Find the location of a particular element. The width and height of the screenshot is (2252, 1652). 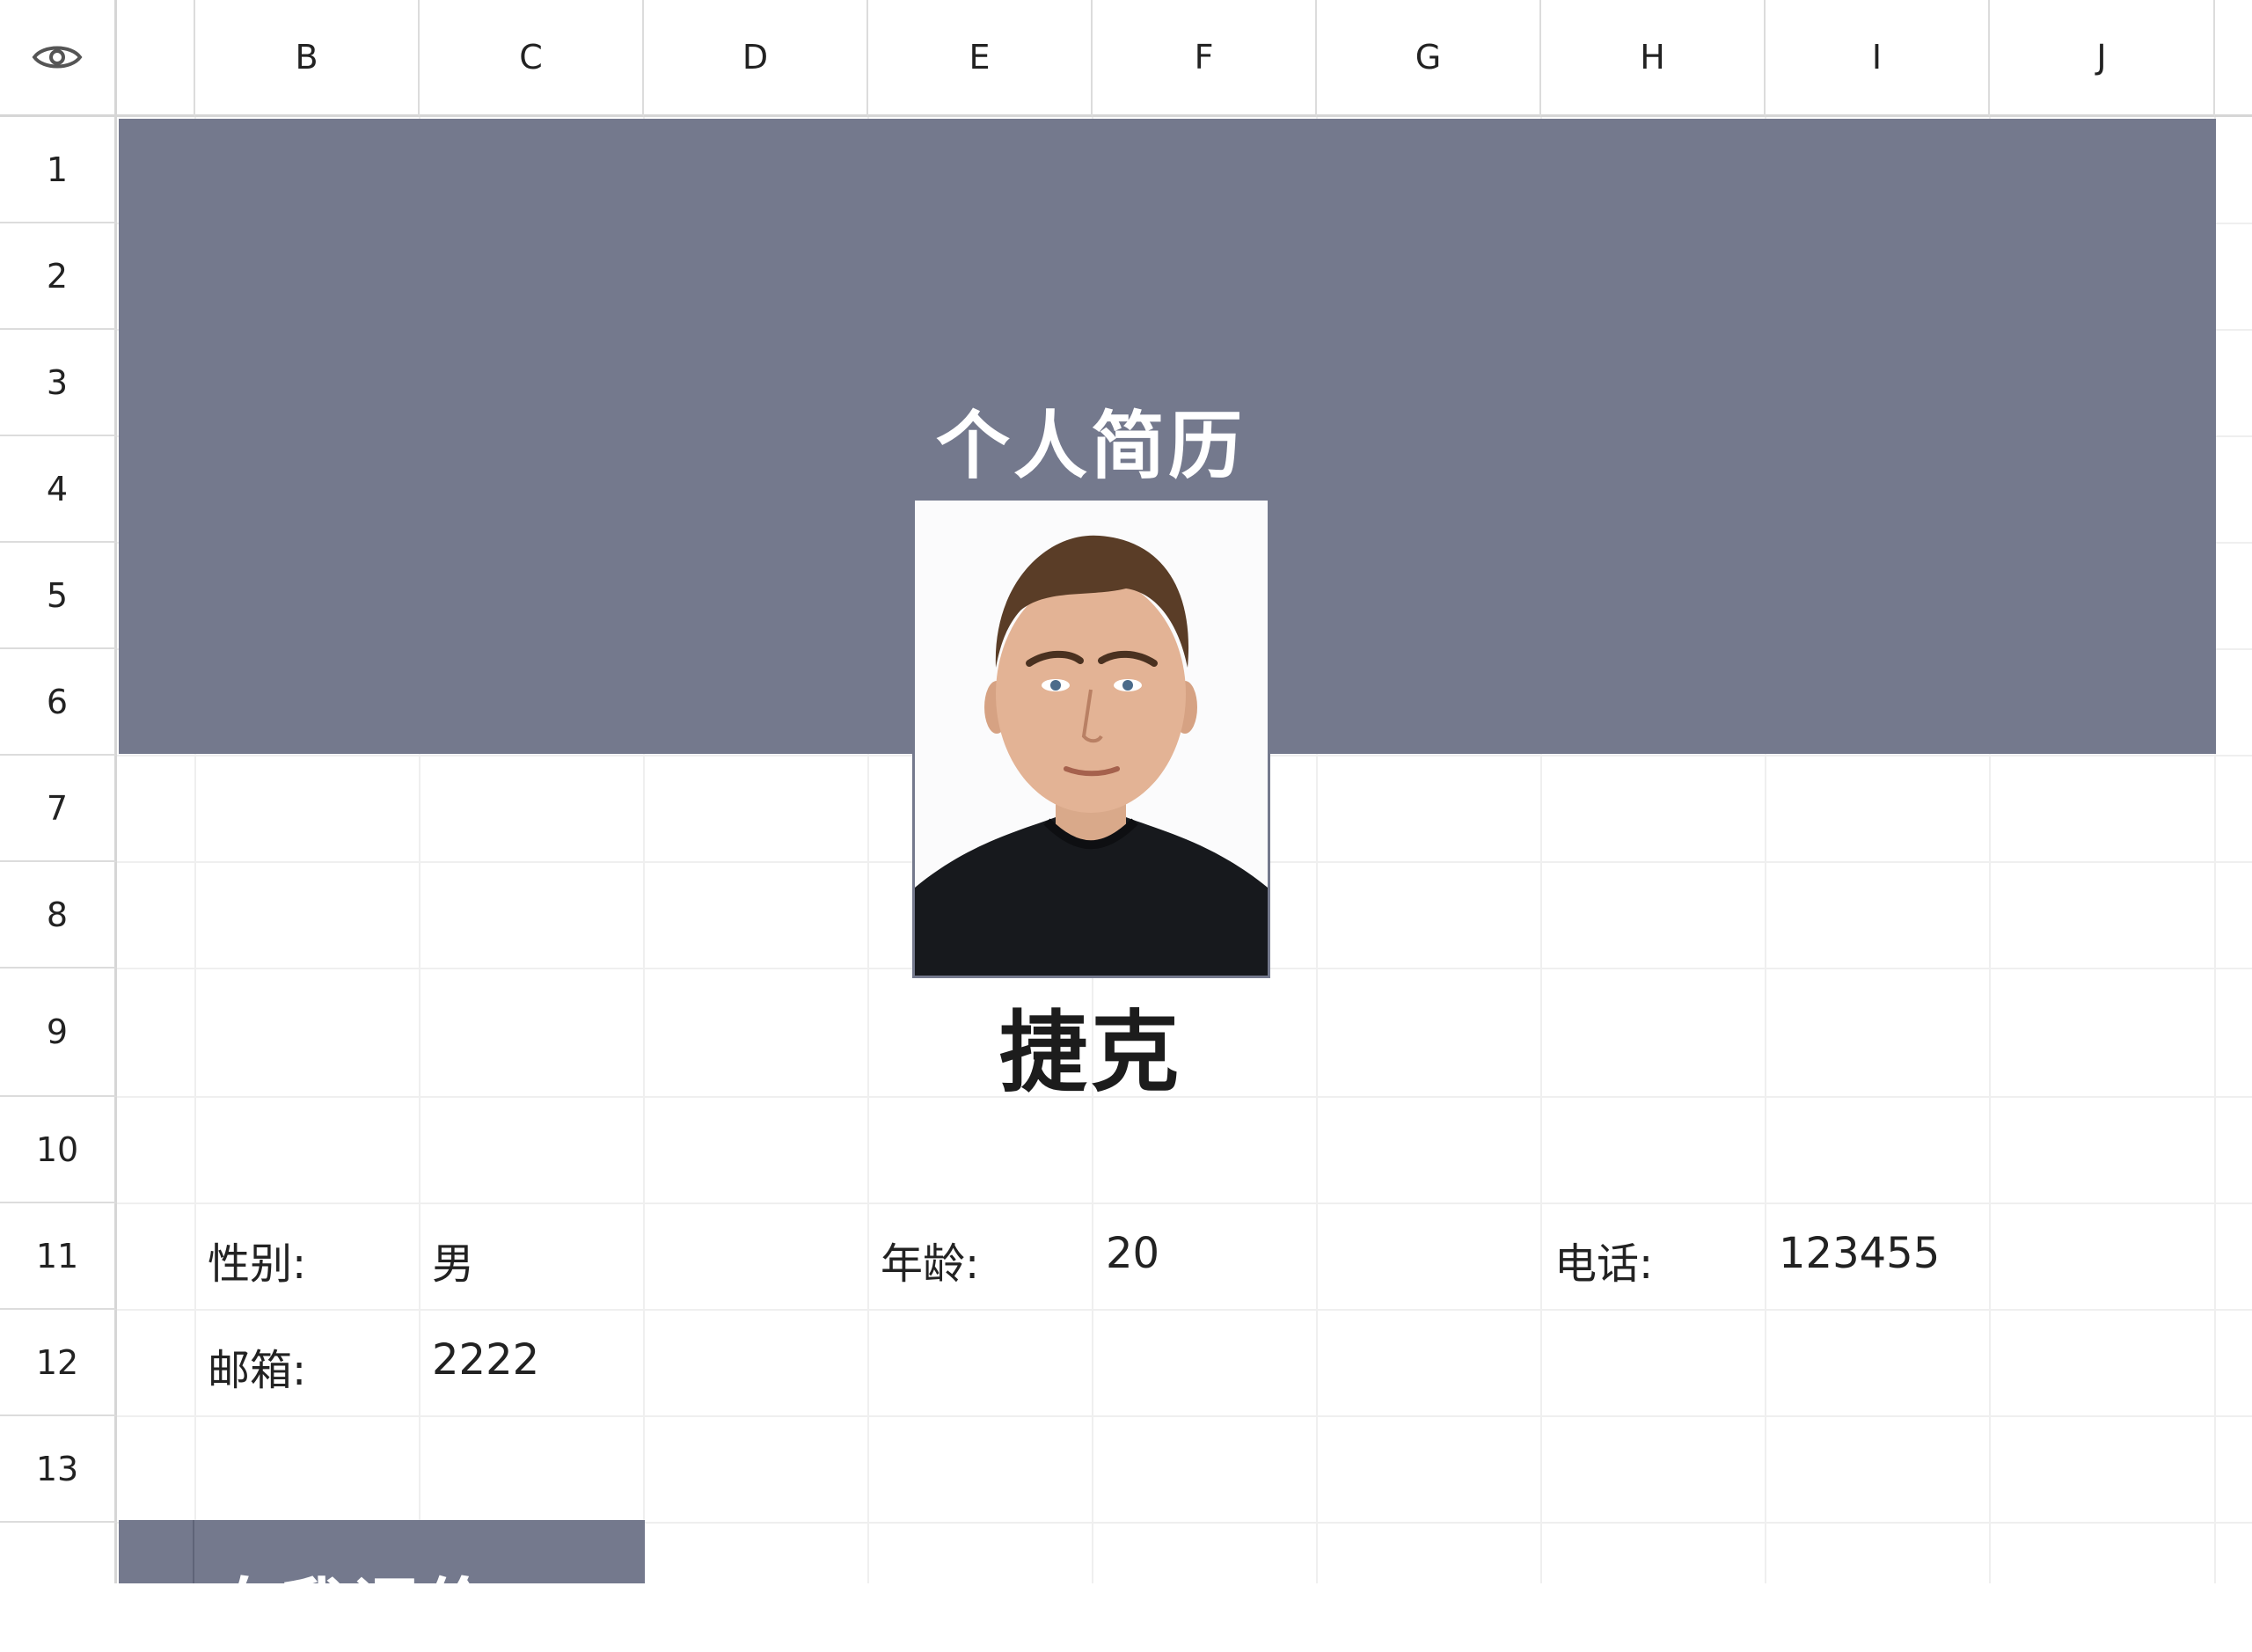

row-header-4: 4 is located at coordinates (58, 490).